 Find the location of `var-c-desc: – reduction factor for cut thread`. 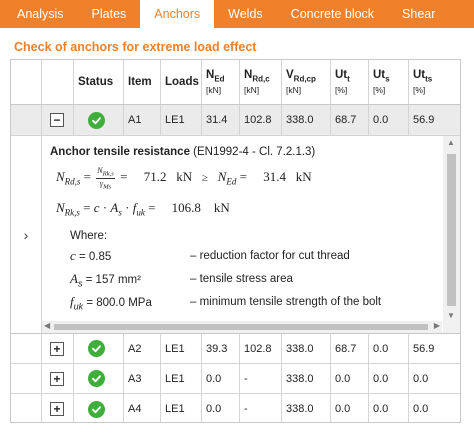

var-c-desc: – reduction factor for cut thread is located at coordinates (270, 256).